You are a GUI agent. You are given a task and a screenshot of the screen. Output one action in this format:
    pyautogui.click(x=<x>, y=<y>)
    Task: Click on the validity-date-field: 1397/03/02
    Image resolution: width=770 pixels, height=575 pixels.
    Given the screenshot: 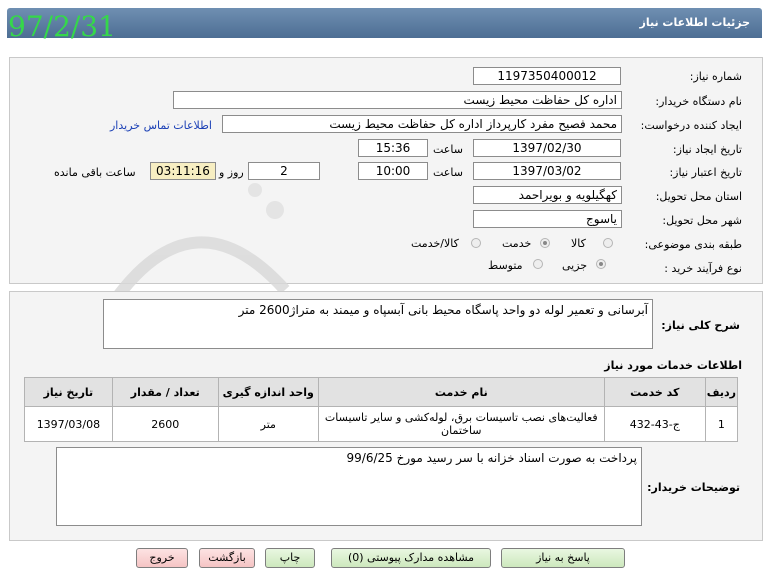 What is the action you would take?
    pyautogui.click(x=547, y=171)
    